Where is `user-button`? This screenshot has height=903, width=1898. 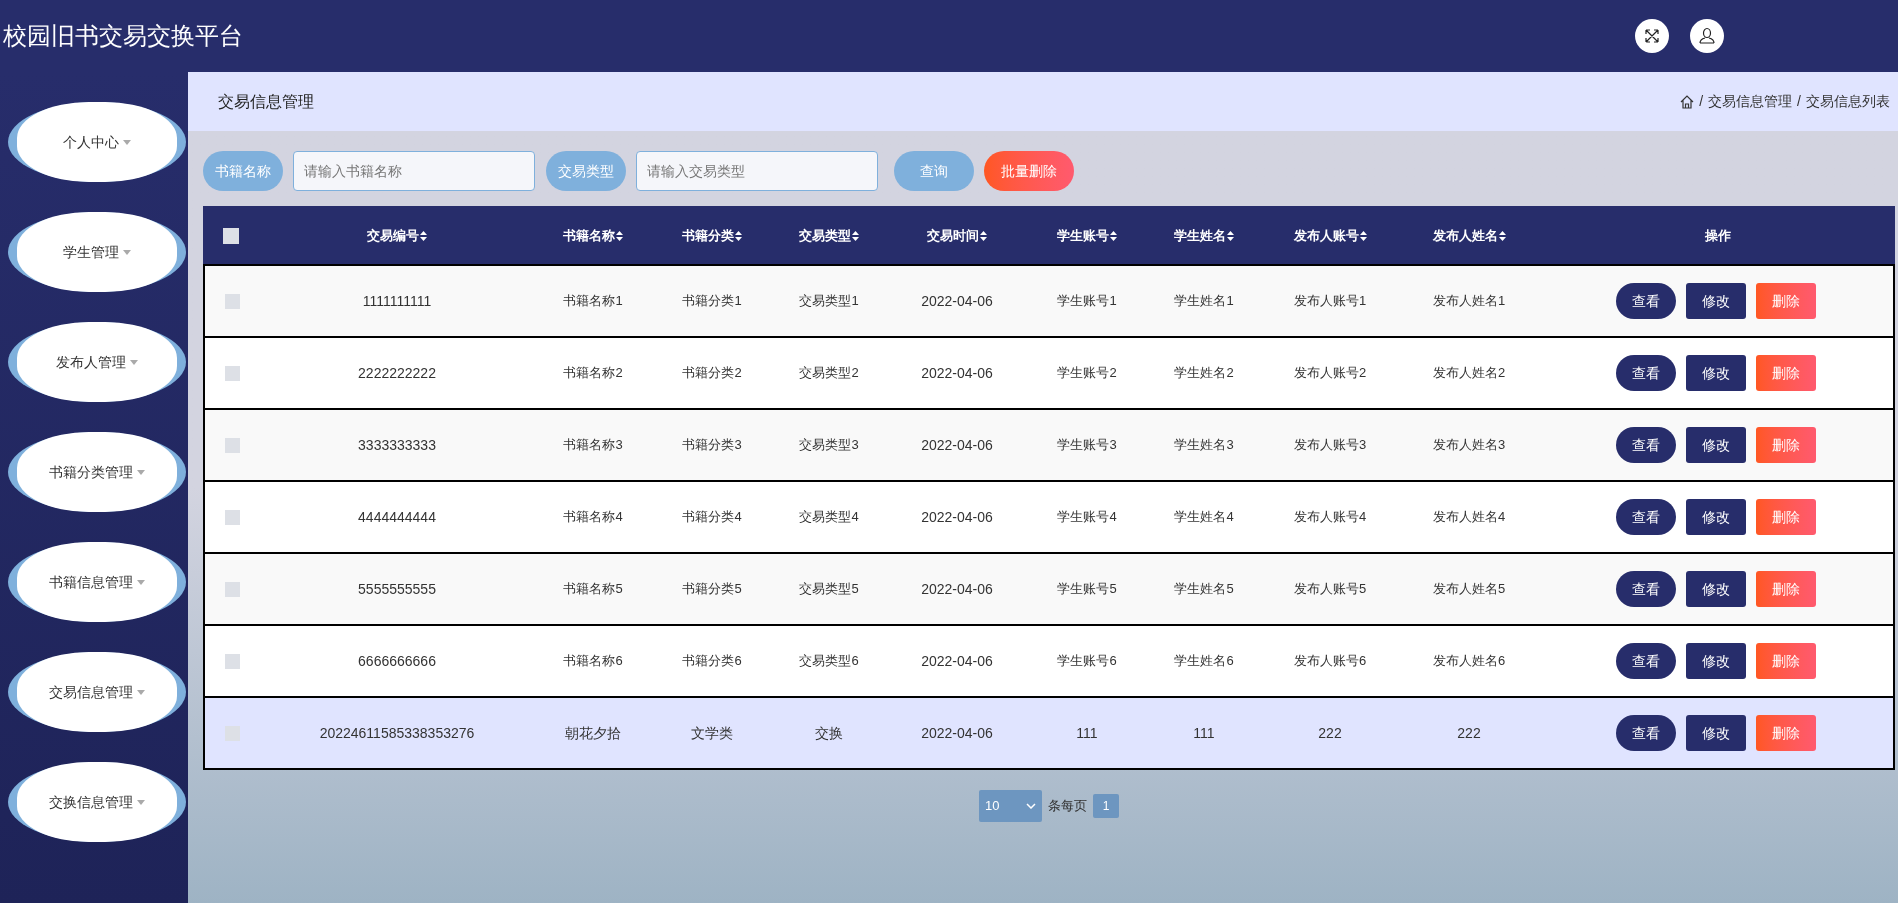
user-button is located at coordinates (1707, 36).